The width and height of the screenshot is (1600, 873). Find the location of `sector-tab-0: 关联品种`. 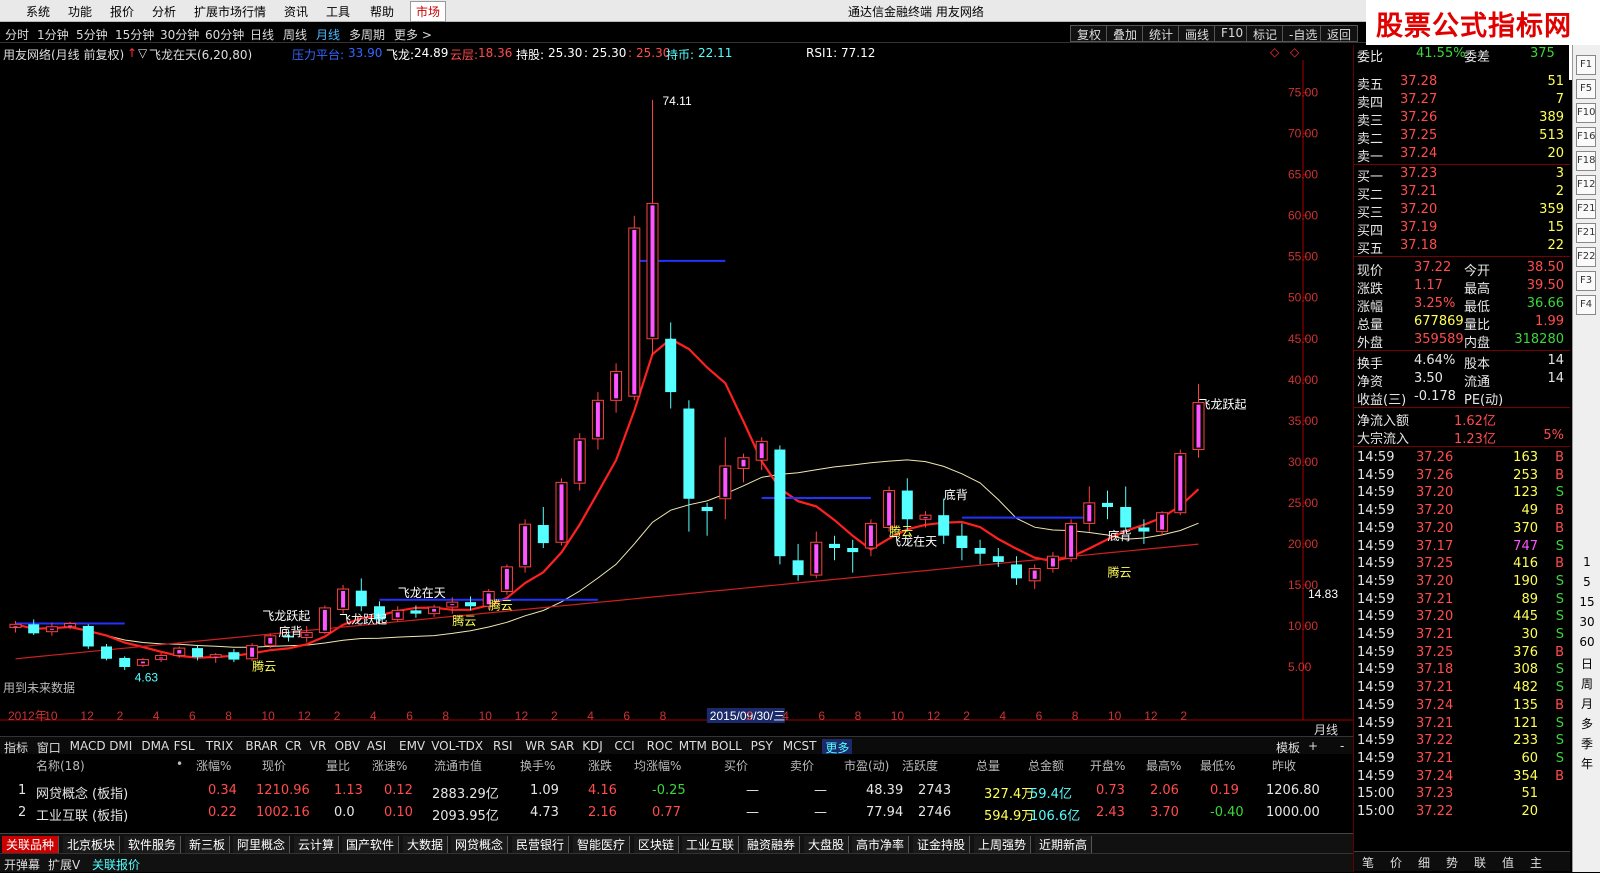

sector-tab-0: 关联品种 is located at coordinates (31, 844).